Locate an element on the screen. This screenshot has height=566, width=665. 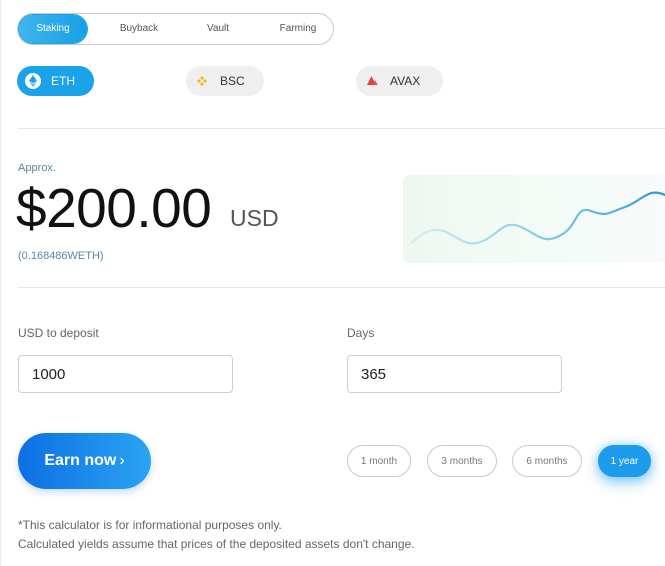
chevron-right-icon: › is located at coordinates (122, 460).